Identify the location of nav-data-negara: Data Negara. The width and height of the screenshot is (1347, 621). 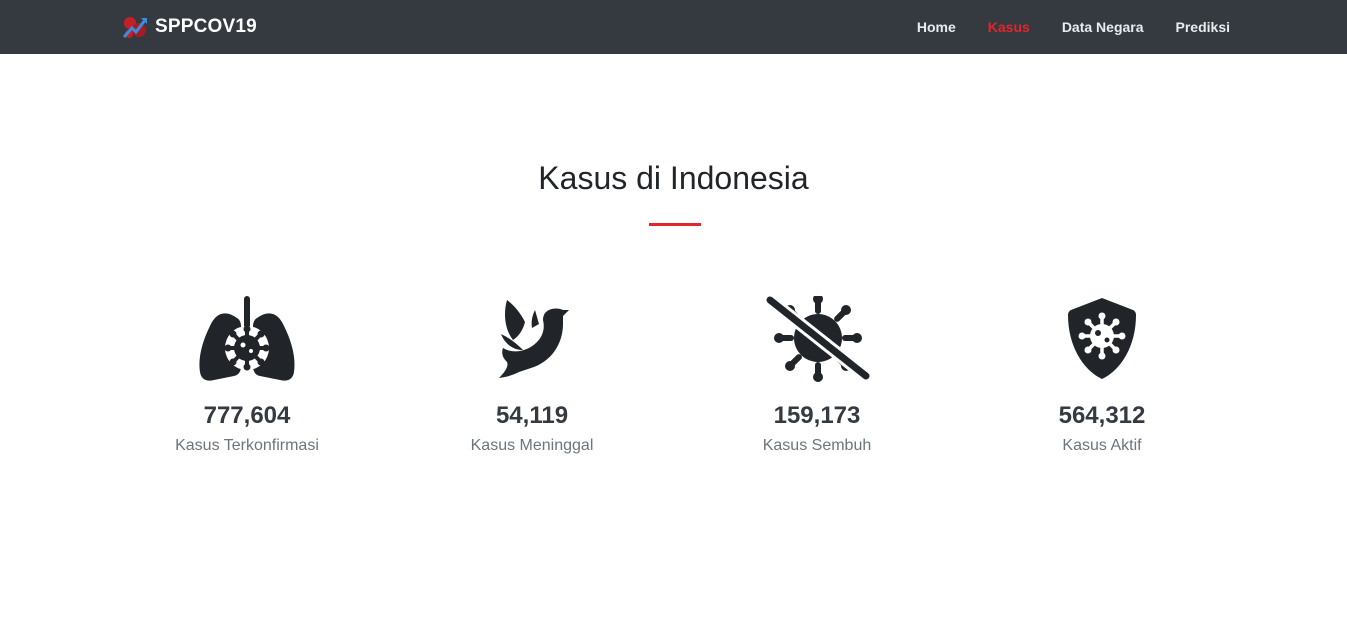
(1103, 27).